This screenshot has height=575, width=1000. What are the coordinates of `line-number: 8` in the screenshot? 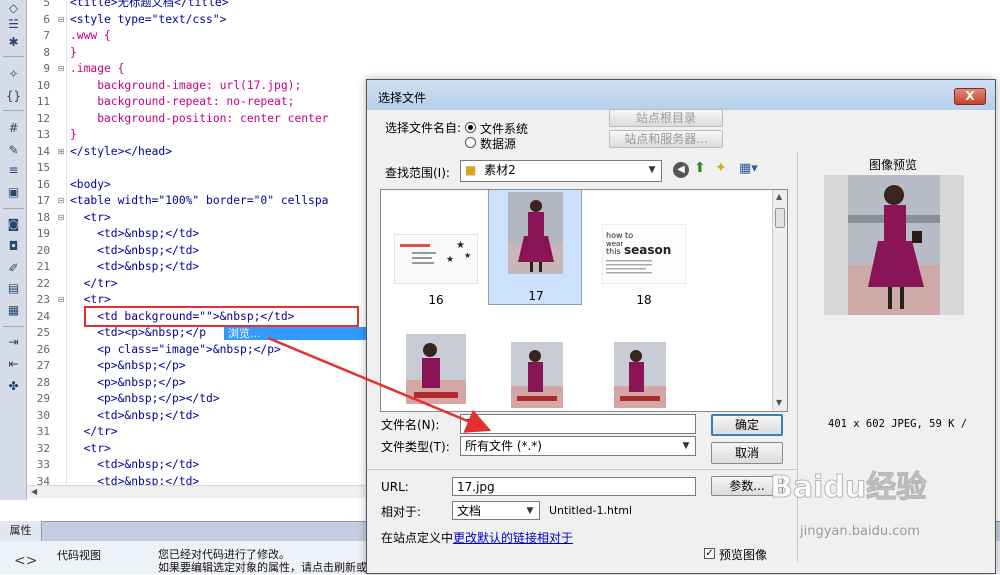 It's located at (46, 52).